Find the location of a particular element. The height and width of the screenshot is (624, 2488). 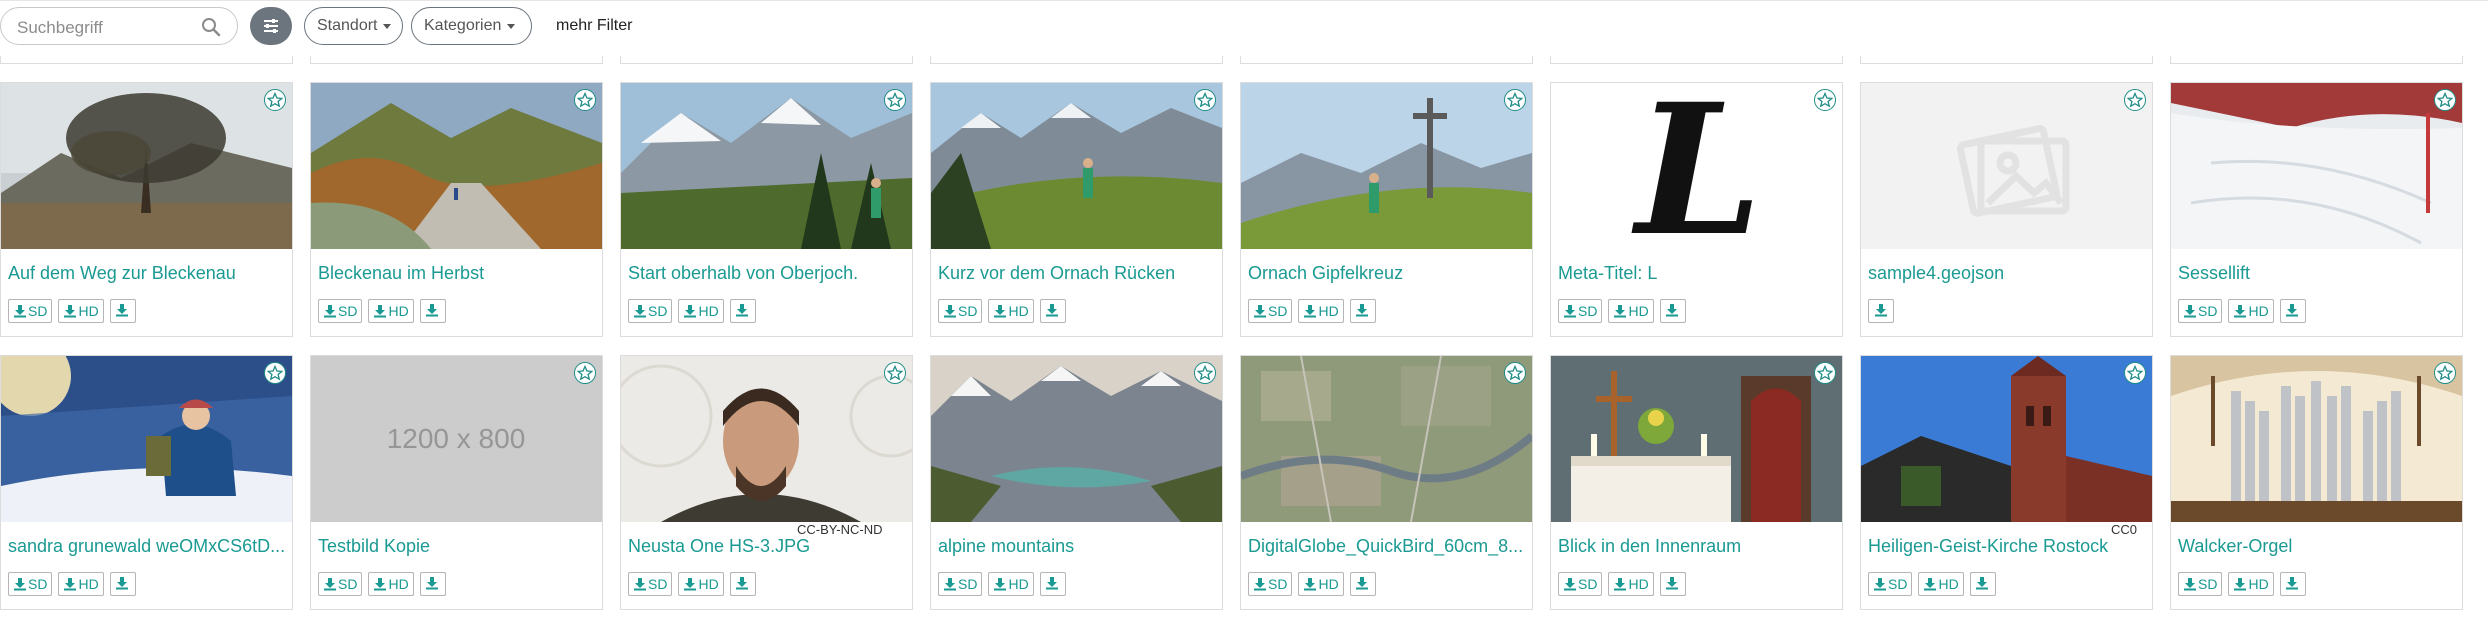

card-thumbnail: 1200 x 800 is located at coordinates (456, 439).